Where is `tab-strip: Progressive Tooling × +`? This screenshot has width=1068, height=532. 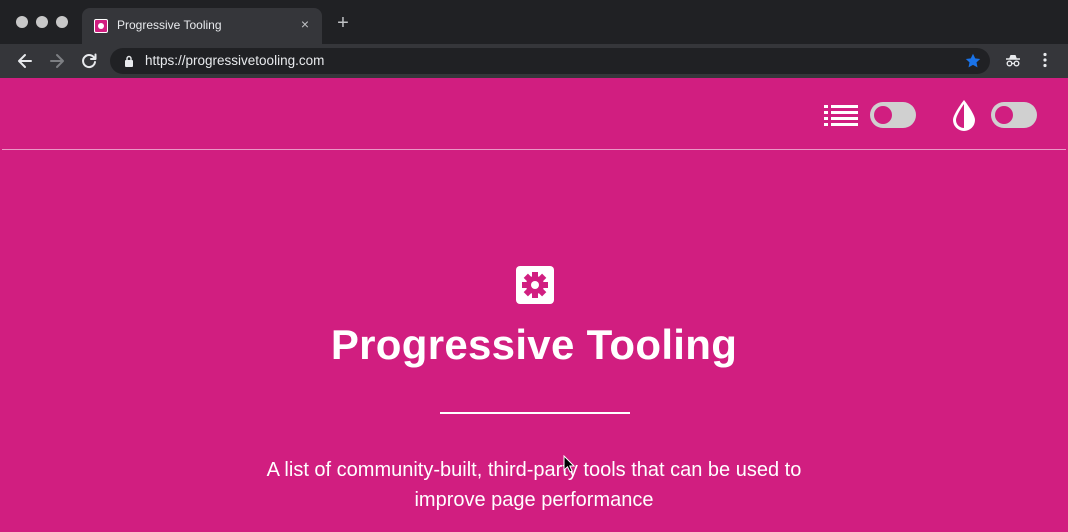 tab-strip: Progressive Tooling × + is located at coordinates (534, 22).